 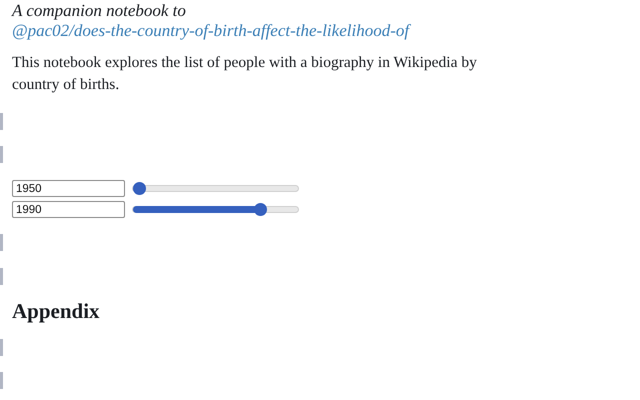 I want to click on notebook-link: @pac02/does-the-country-of-birth-affect-the-likelihood-of, so click(x=211, y=31).